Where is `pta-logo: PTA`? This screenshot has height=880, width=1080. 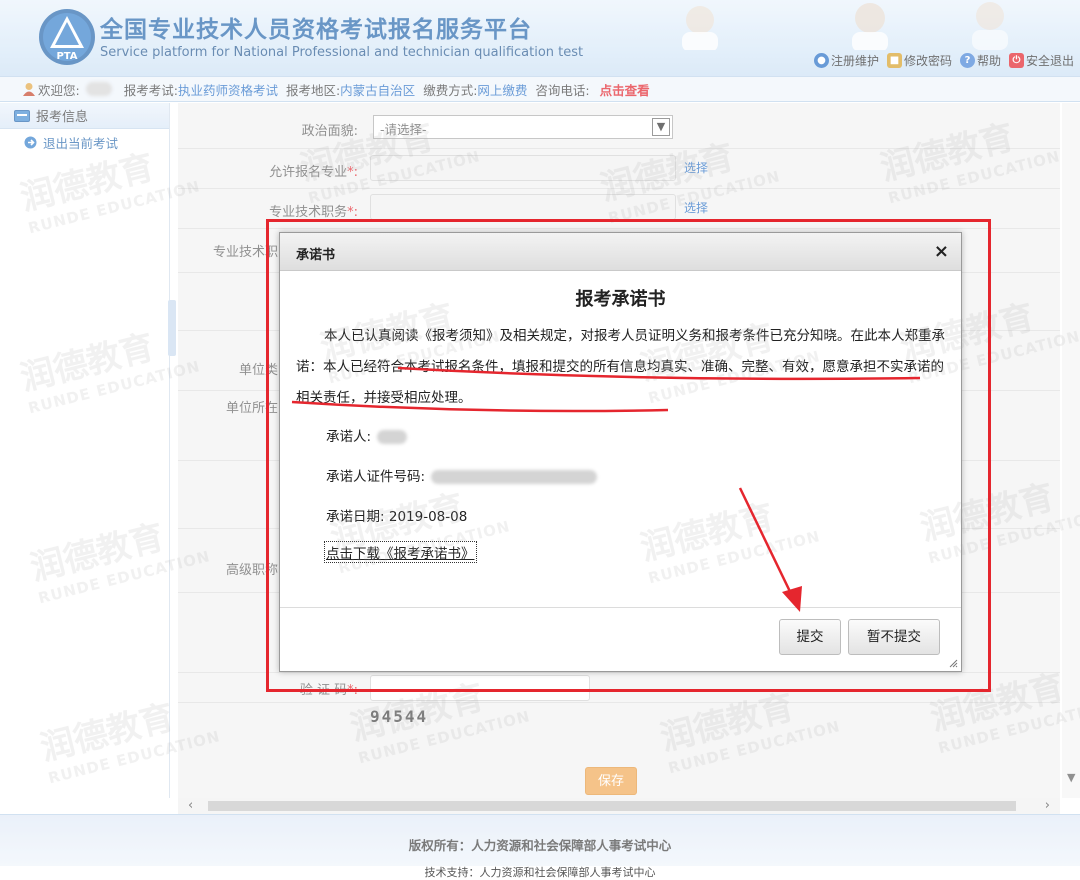
pta-logo: PTA is located at coordinates (67, 37).